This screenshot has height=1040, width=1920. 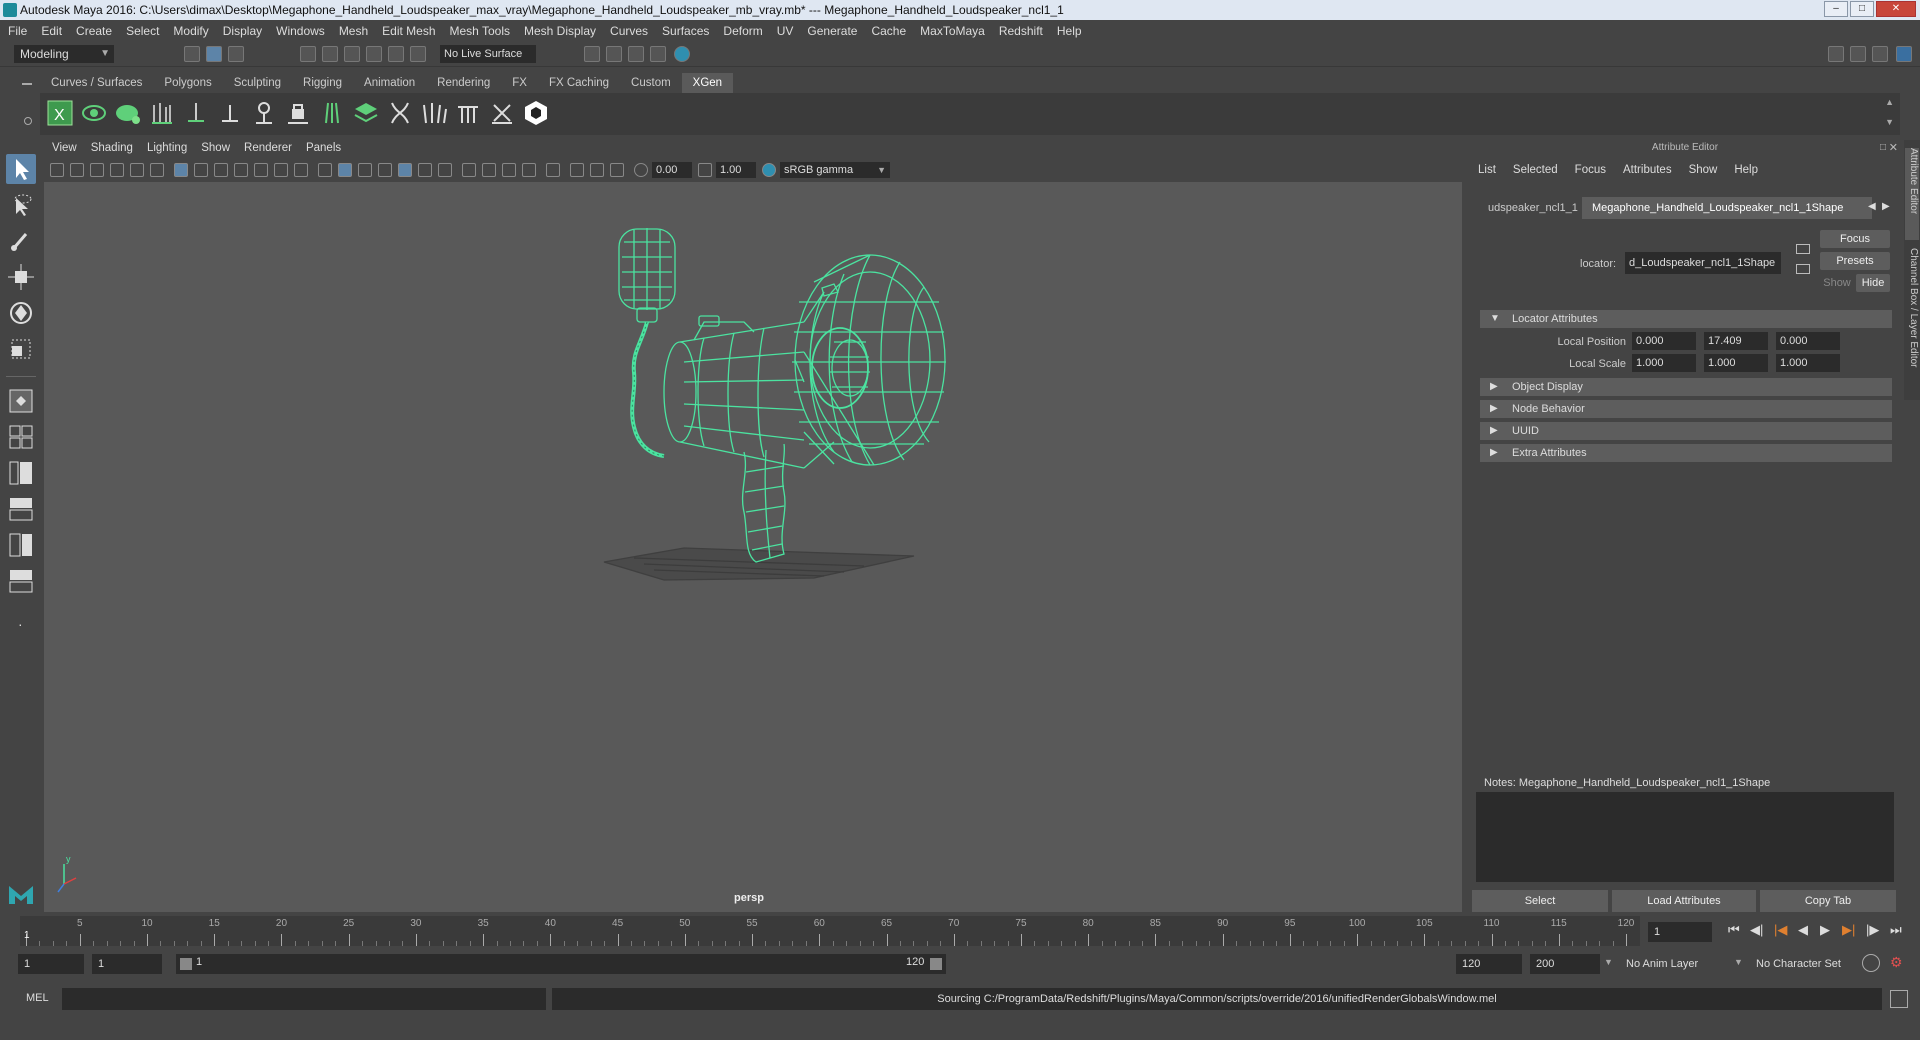 I want to click on ae-tab-transform: udspeaker_ncl1_1, so click(x=1528, y=208).